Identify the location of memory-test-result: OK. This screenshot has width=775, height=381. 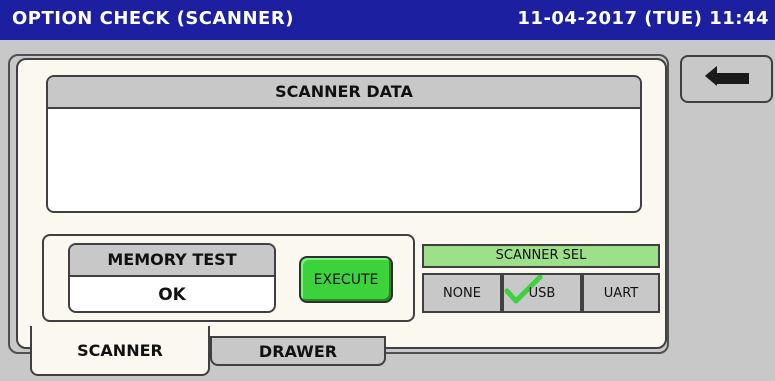
(172, 295).